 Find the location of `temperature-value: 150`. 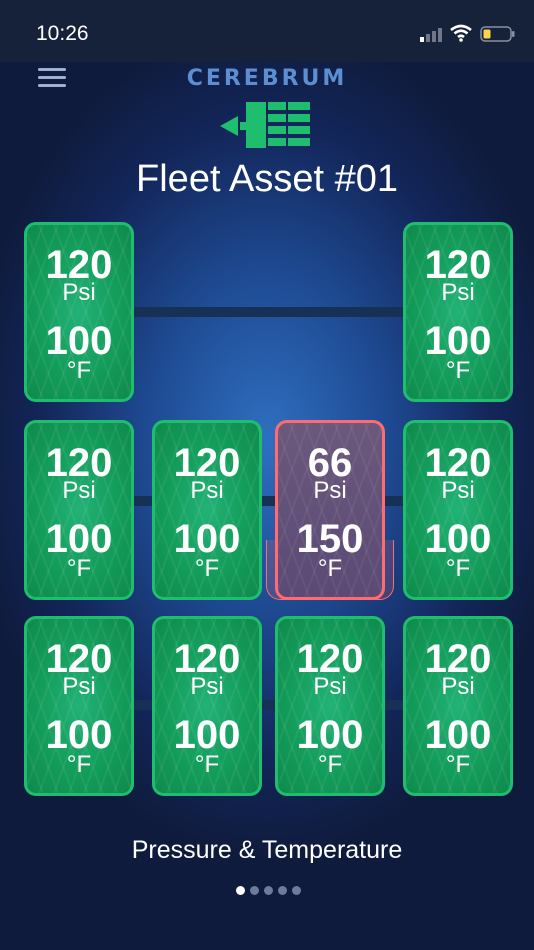

temperature-value: 150 is located at coordinates (330, 539).